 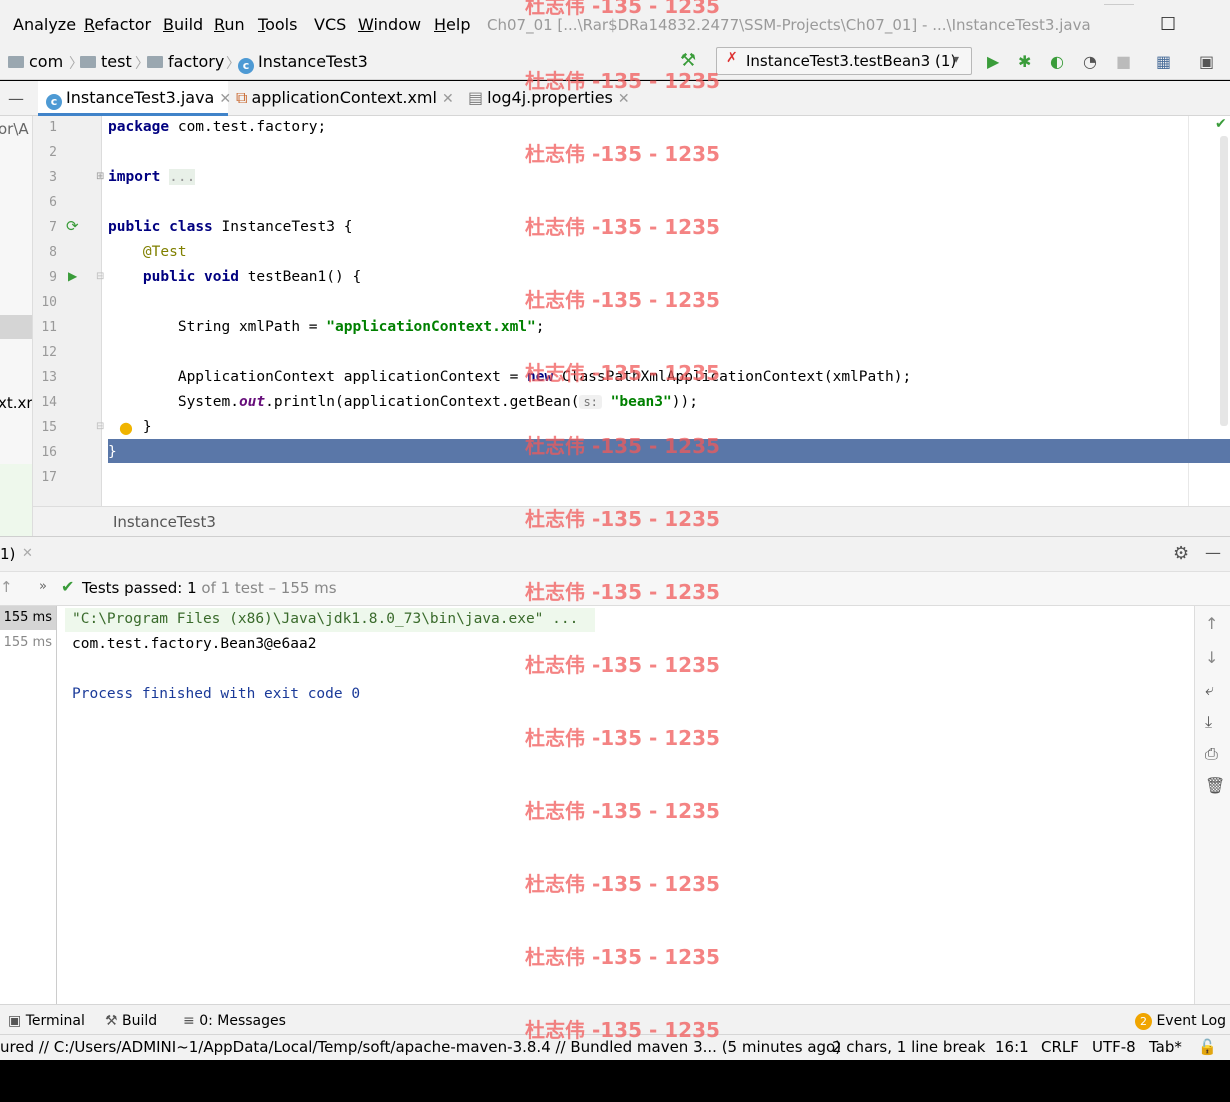 I want to click on project-structure-icon: ▦, so click(x=1163, y=61).